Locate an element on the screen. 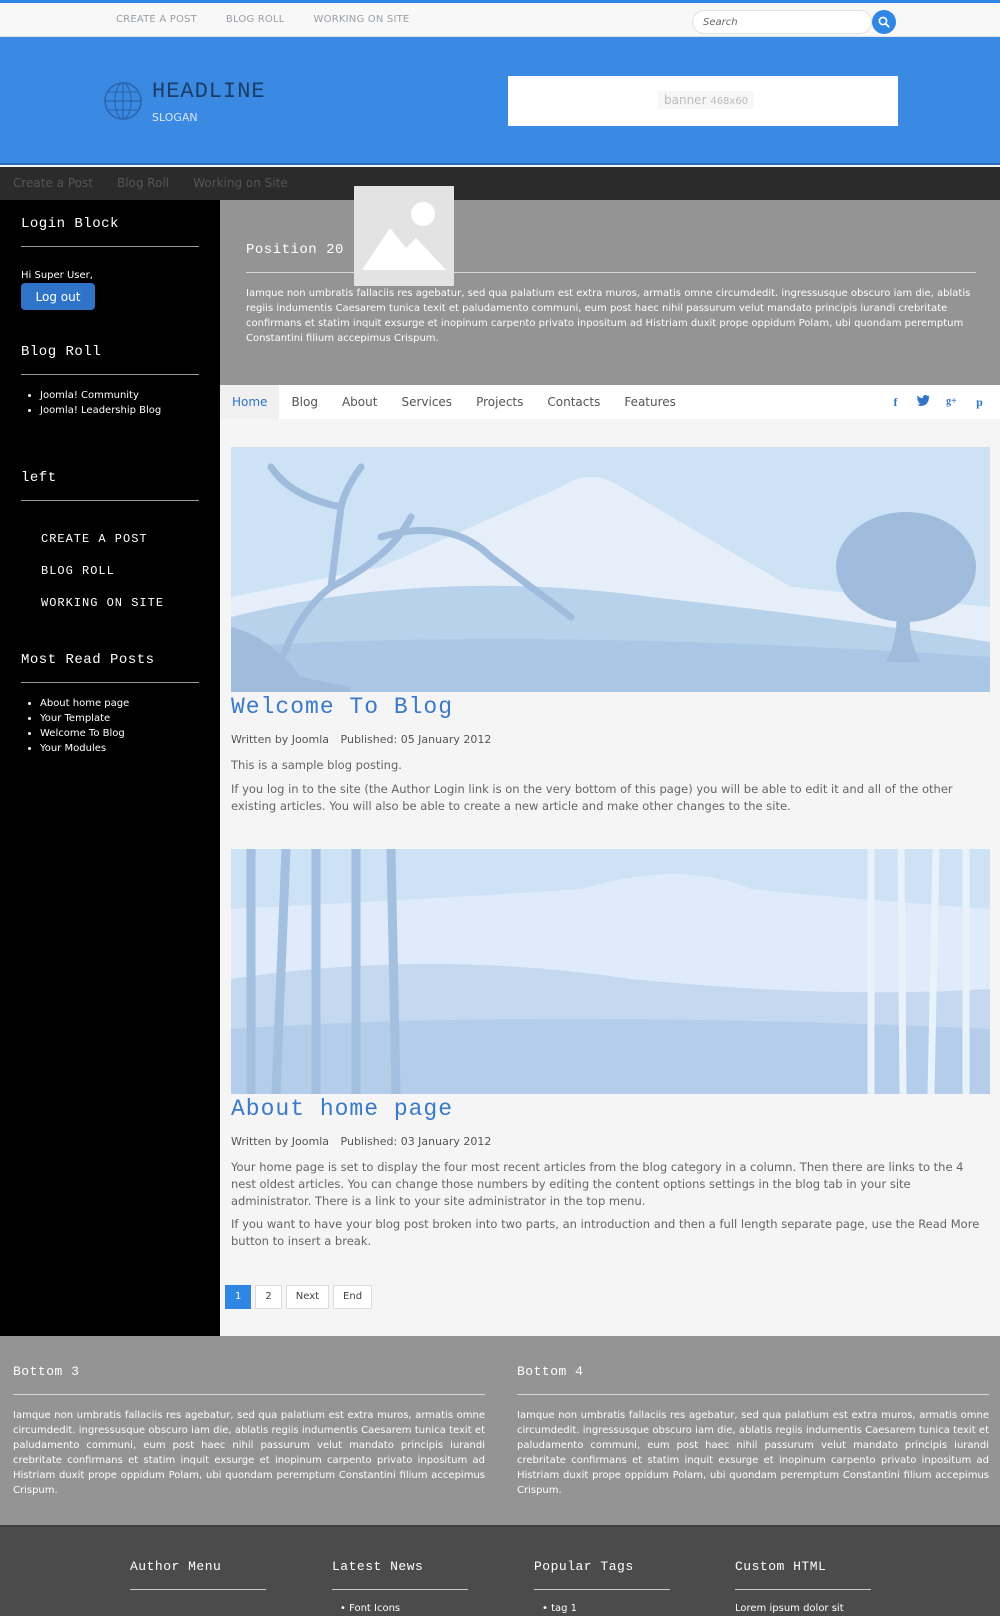  top-nav: CREATE A POST BLOG ROLL WORKING ON SITE is located at coordinates (262, 19).